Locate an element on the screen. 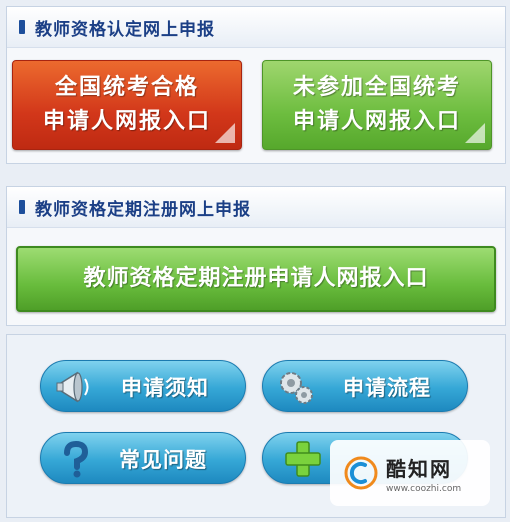 This screenshot has height=522, width=510. not-exam-apply-button: 未参加全国统考 申请人网报入口 is located at coordinates (377, 105).